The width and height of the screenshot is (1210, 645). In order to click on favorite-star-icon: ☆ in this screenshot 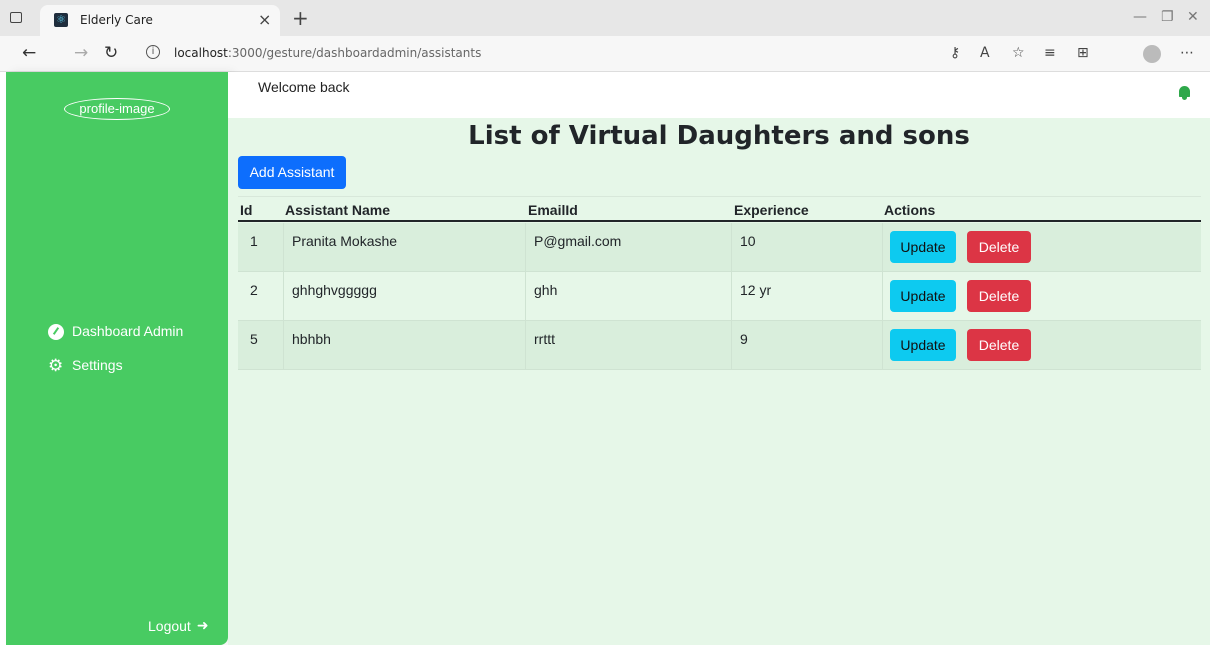, I will do `click(1018, 53)`.